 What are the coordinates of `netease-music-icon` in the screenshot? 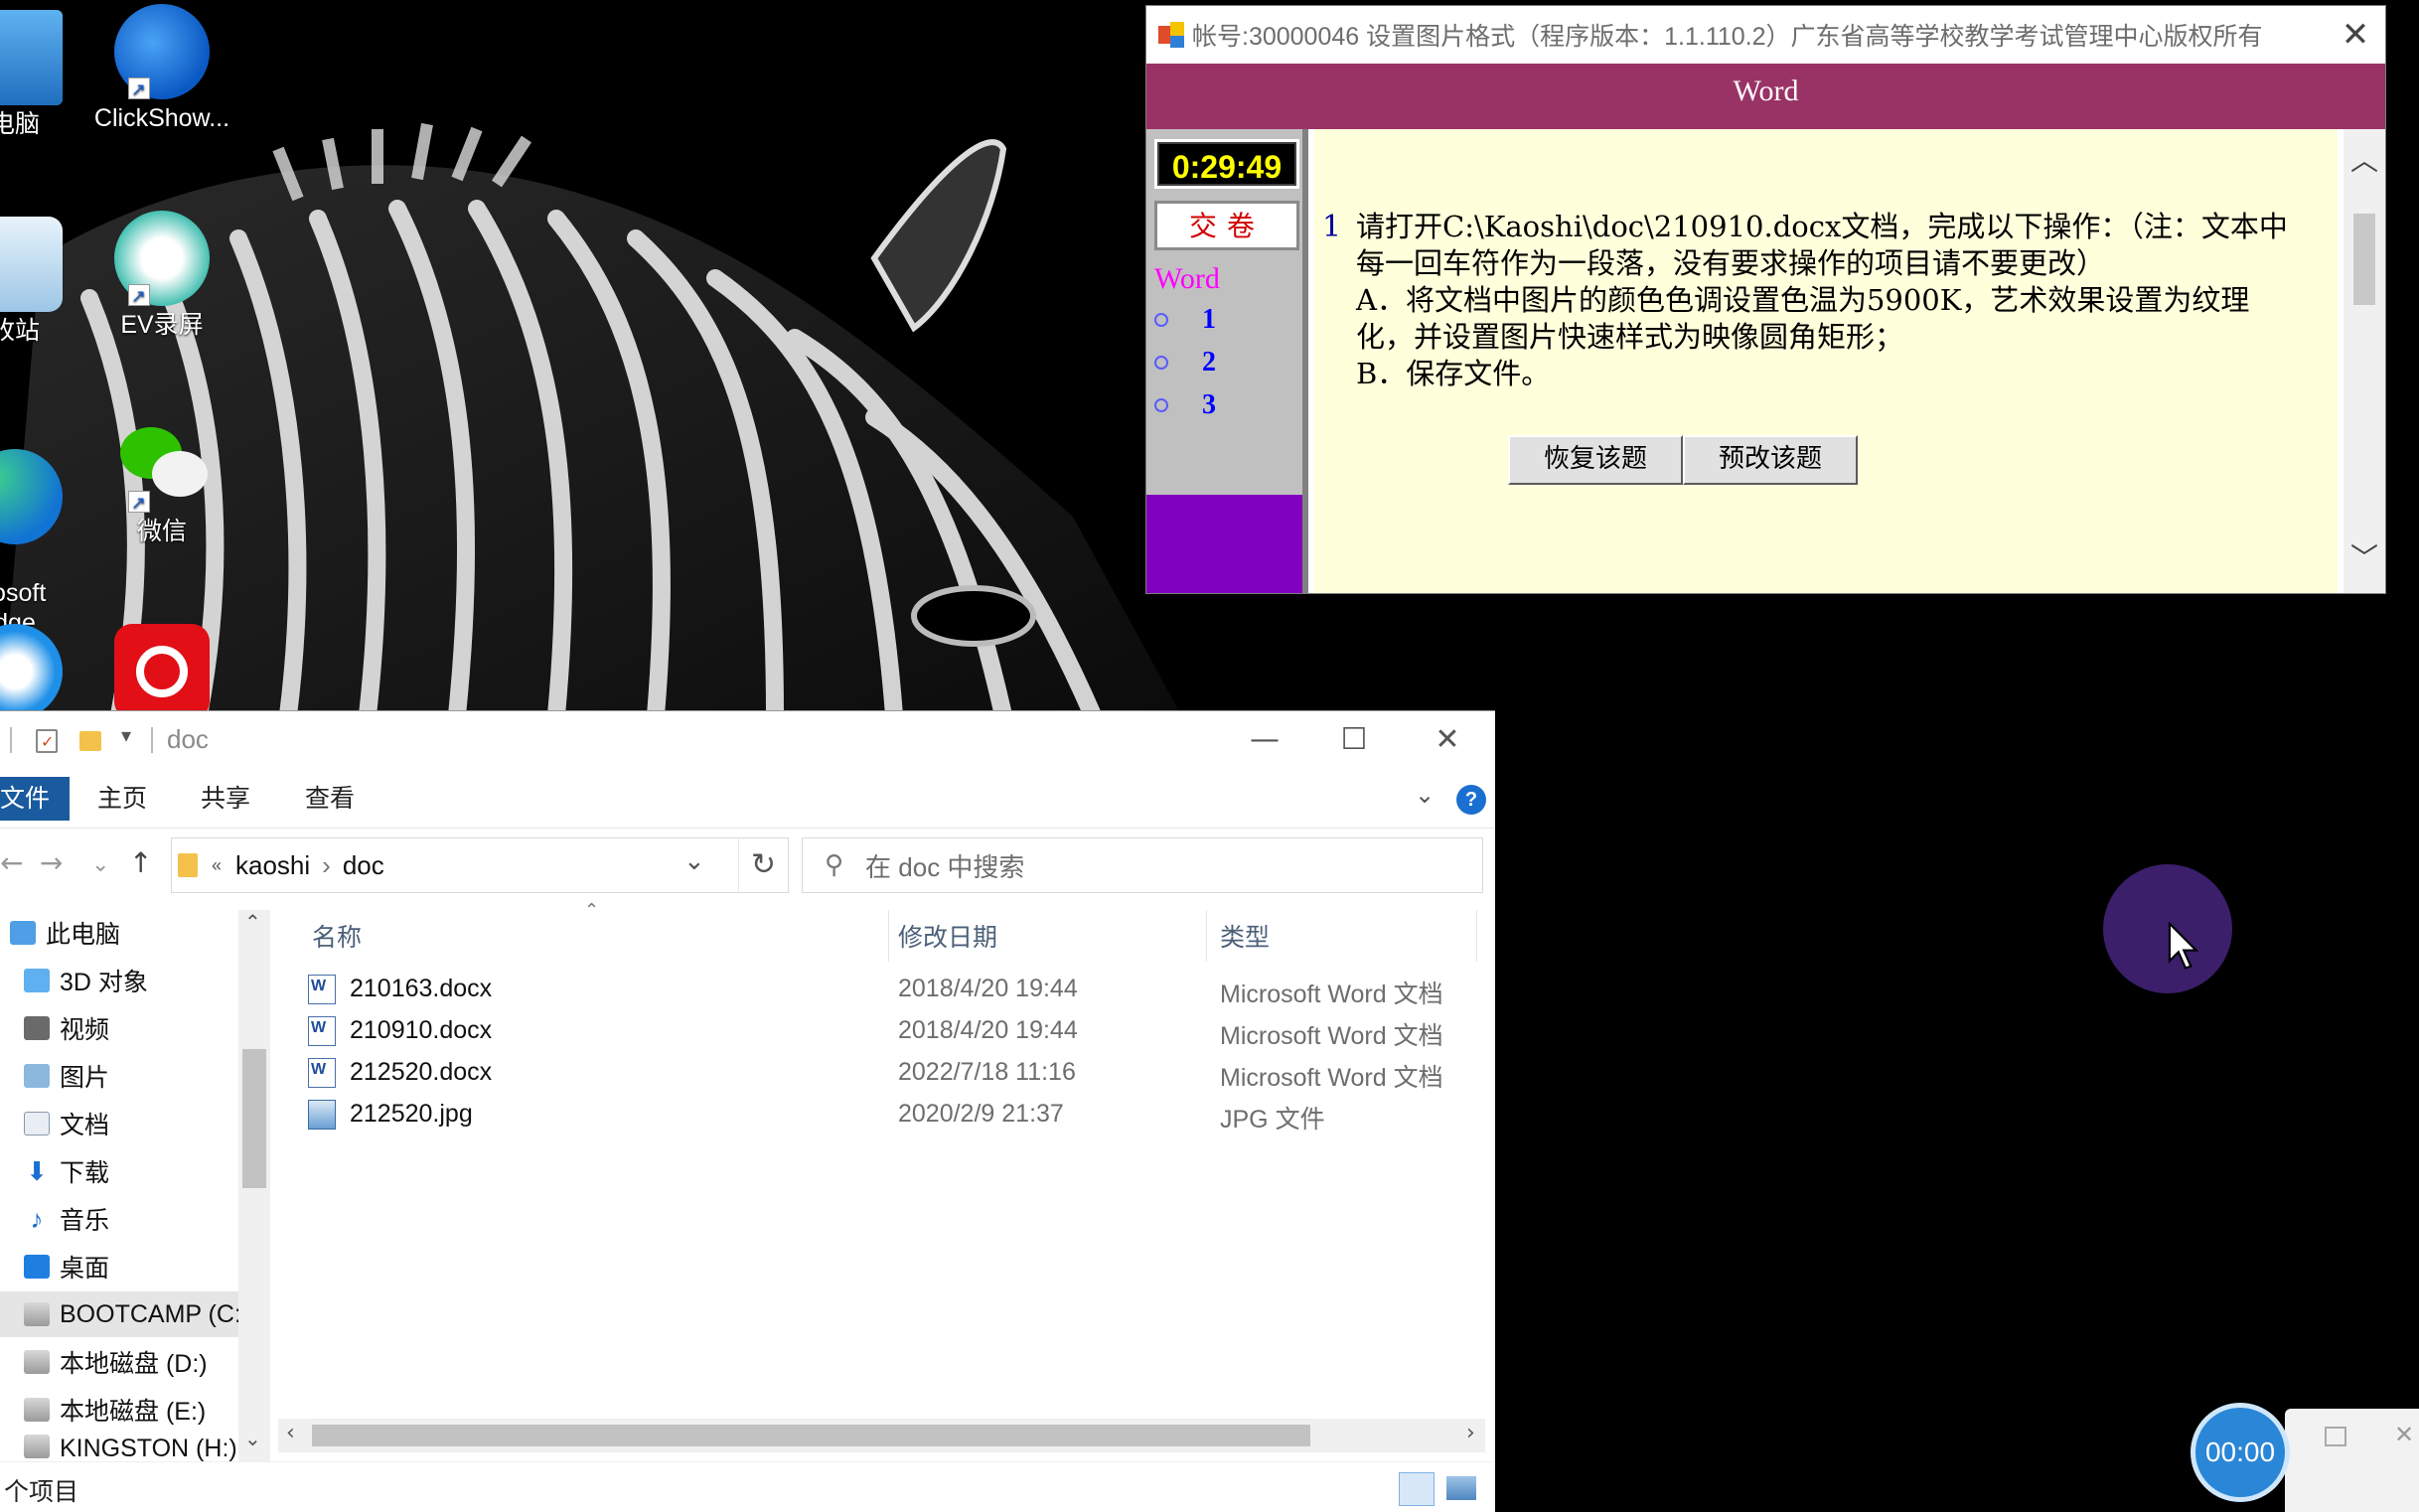 It's located at (162, 671).